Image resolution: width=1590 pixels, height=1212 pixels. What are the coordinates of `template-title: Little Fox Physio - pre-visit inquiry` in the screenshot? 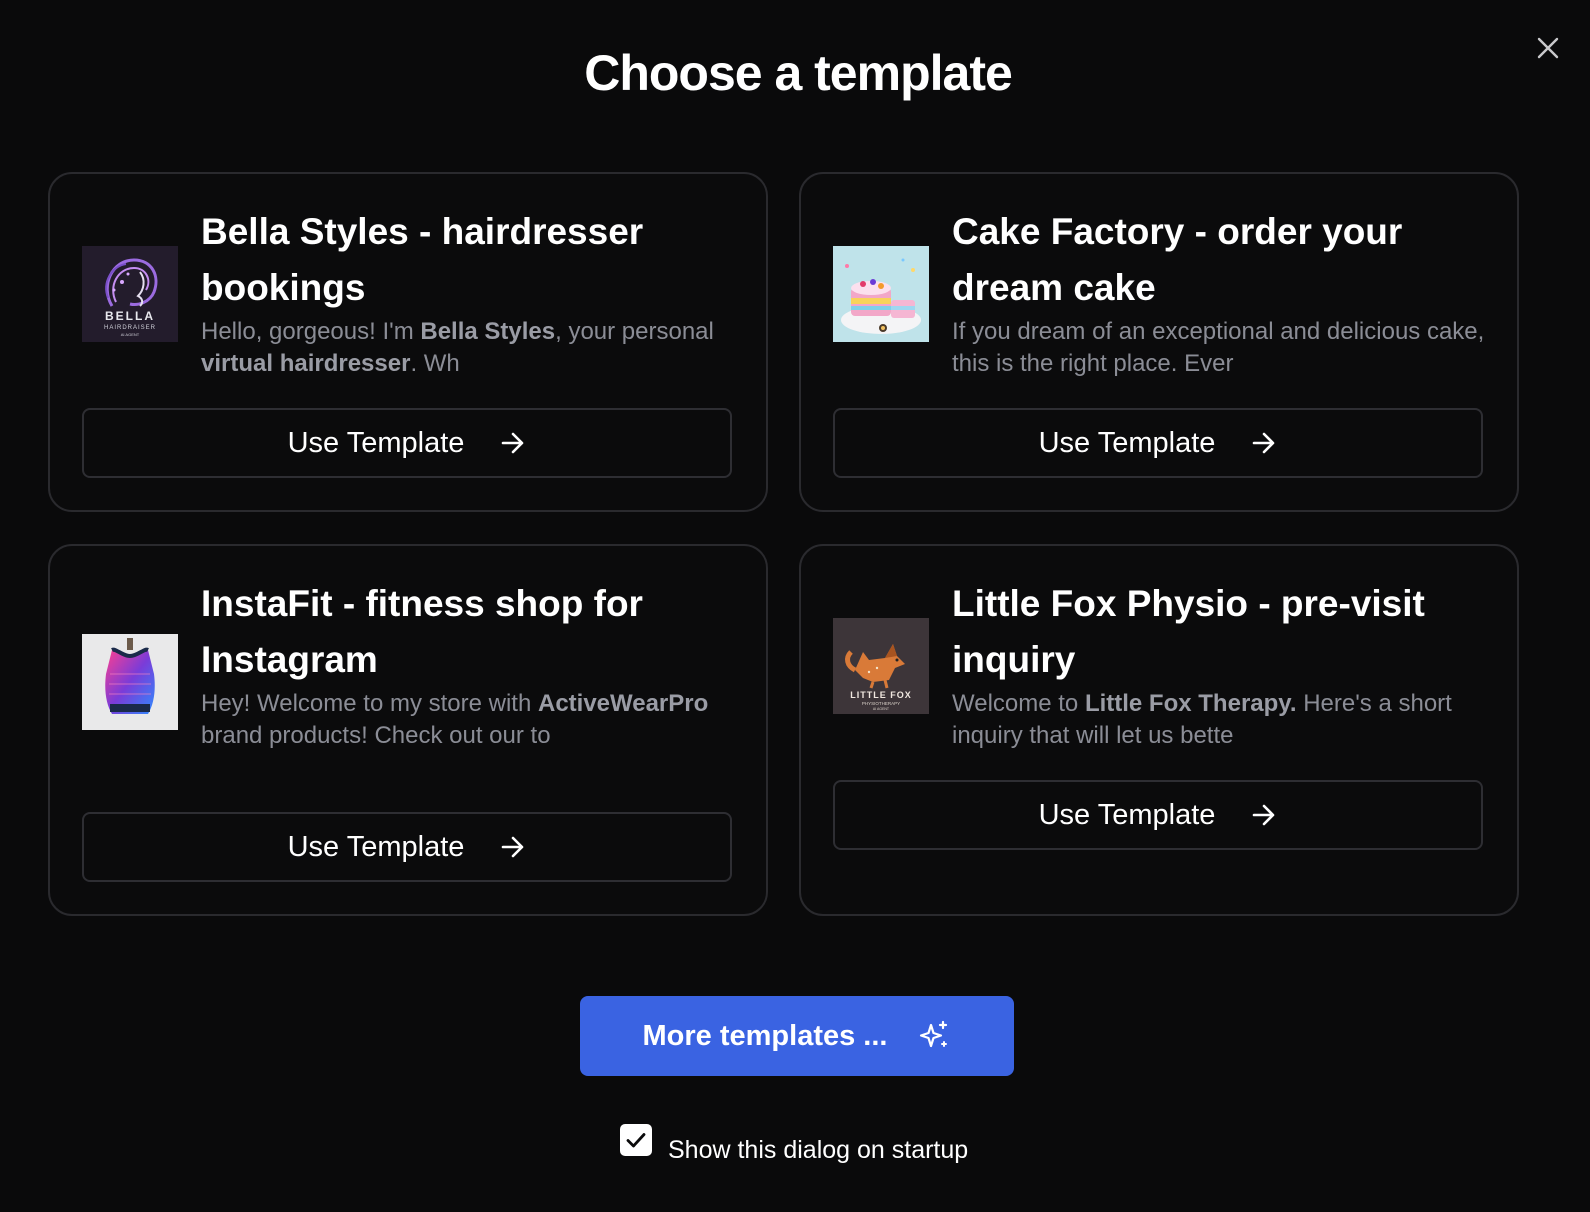 It's located at (1188, 631).